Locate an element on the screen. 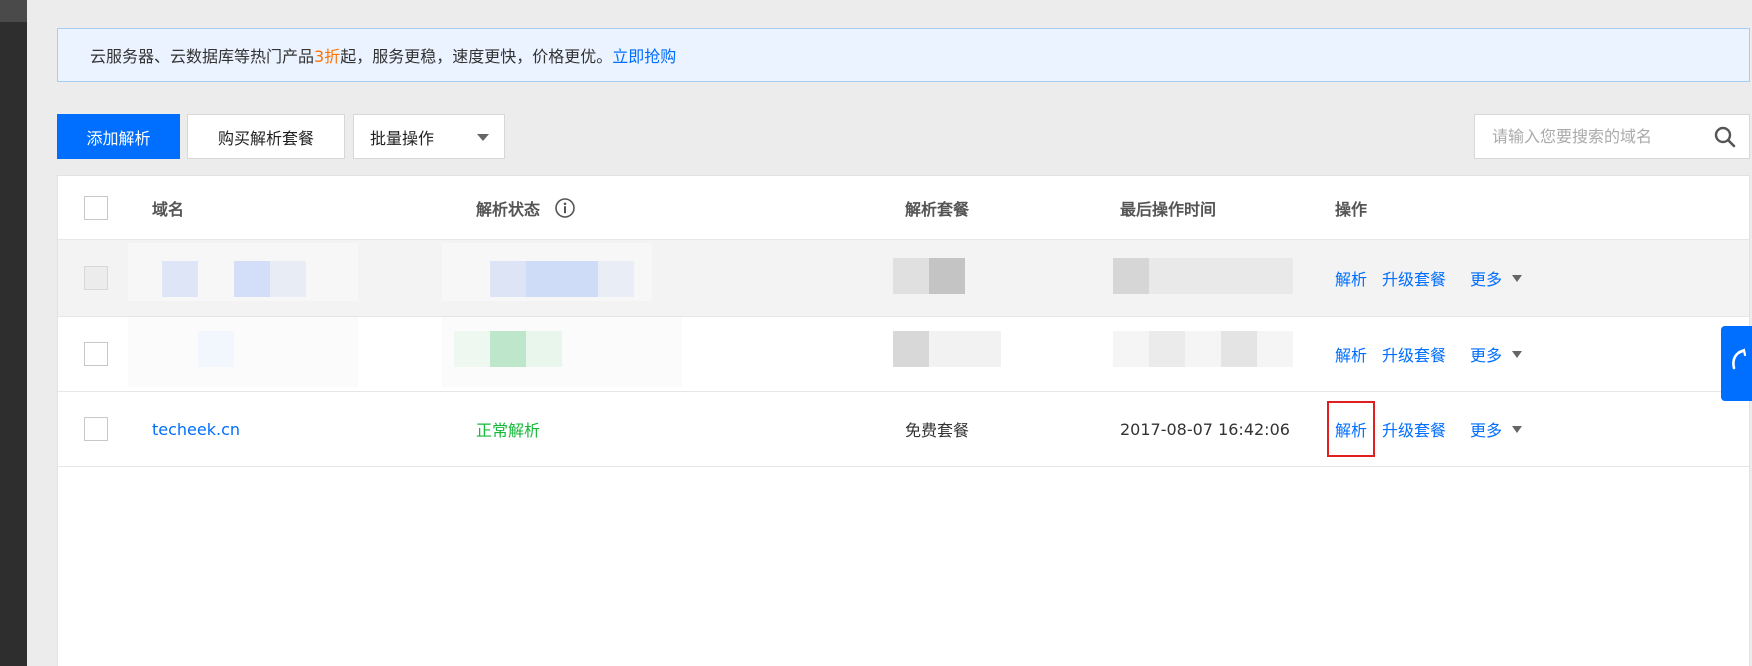 This screenshot has height=666, width=1752. promo-discount: 3折 is located at coordinates (327, 56).